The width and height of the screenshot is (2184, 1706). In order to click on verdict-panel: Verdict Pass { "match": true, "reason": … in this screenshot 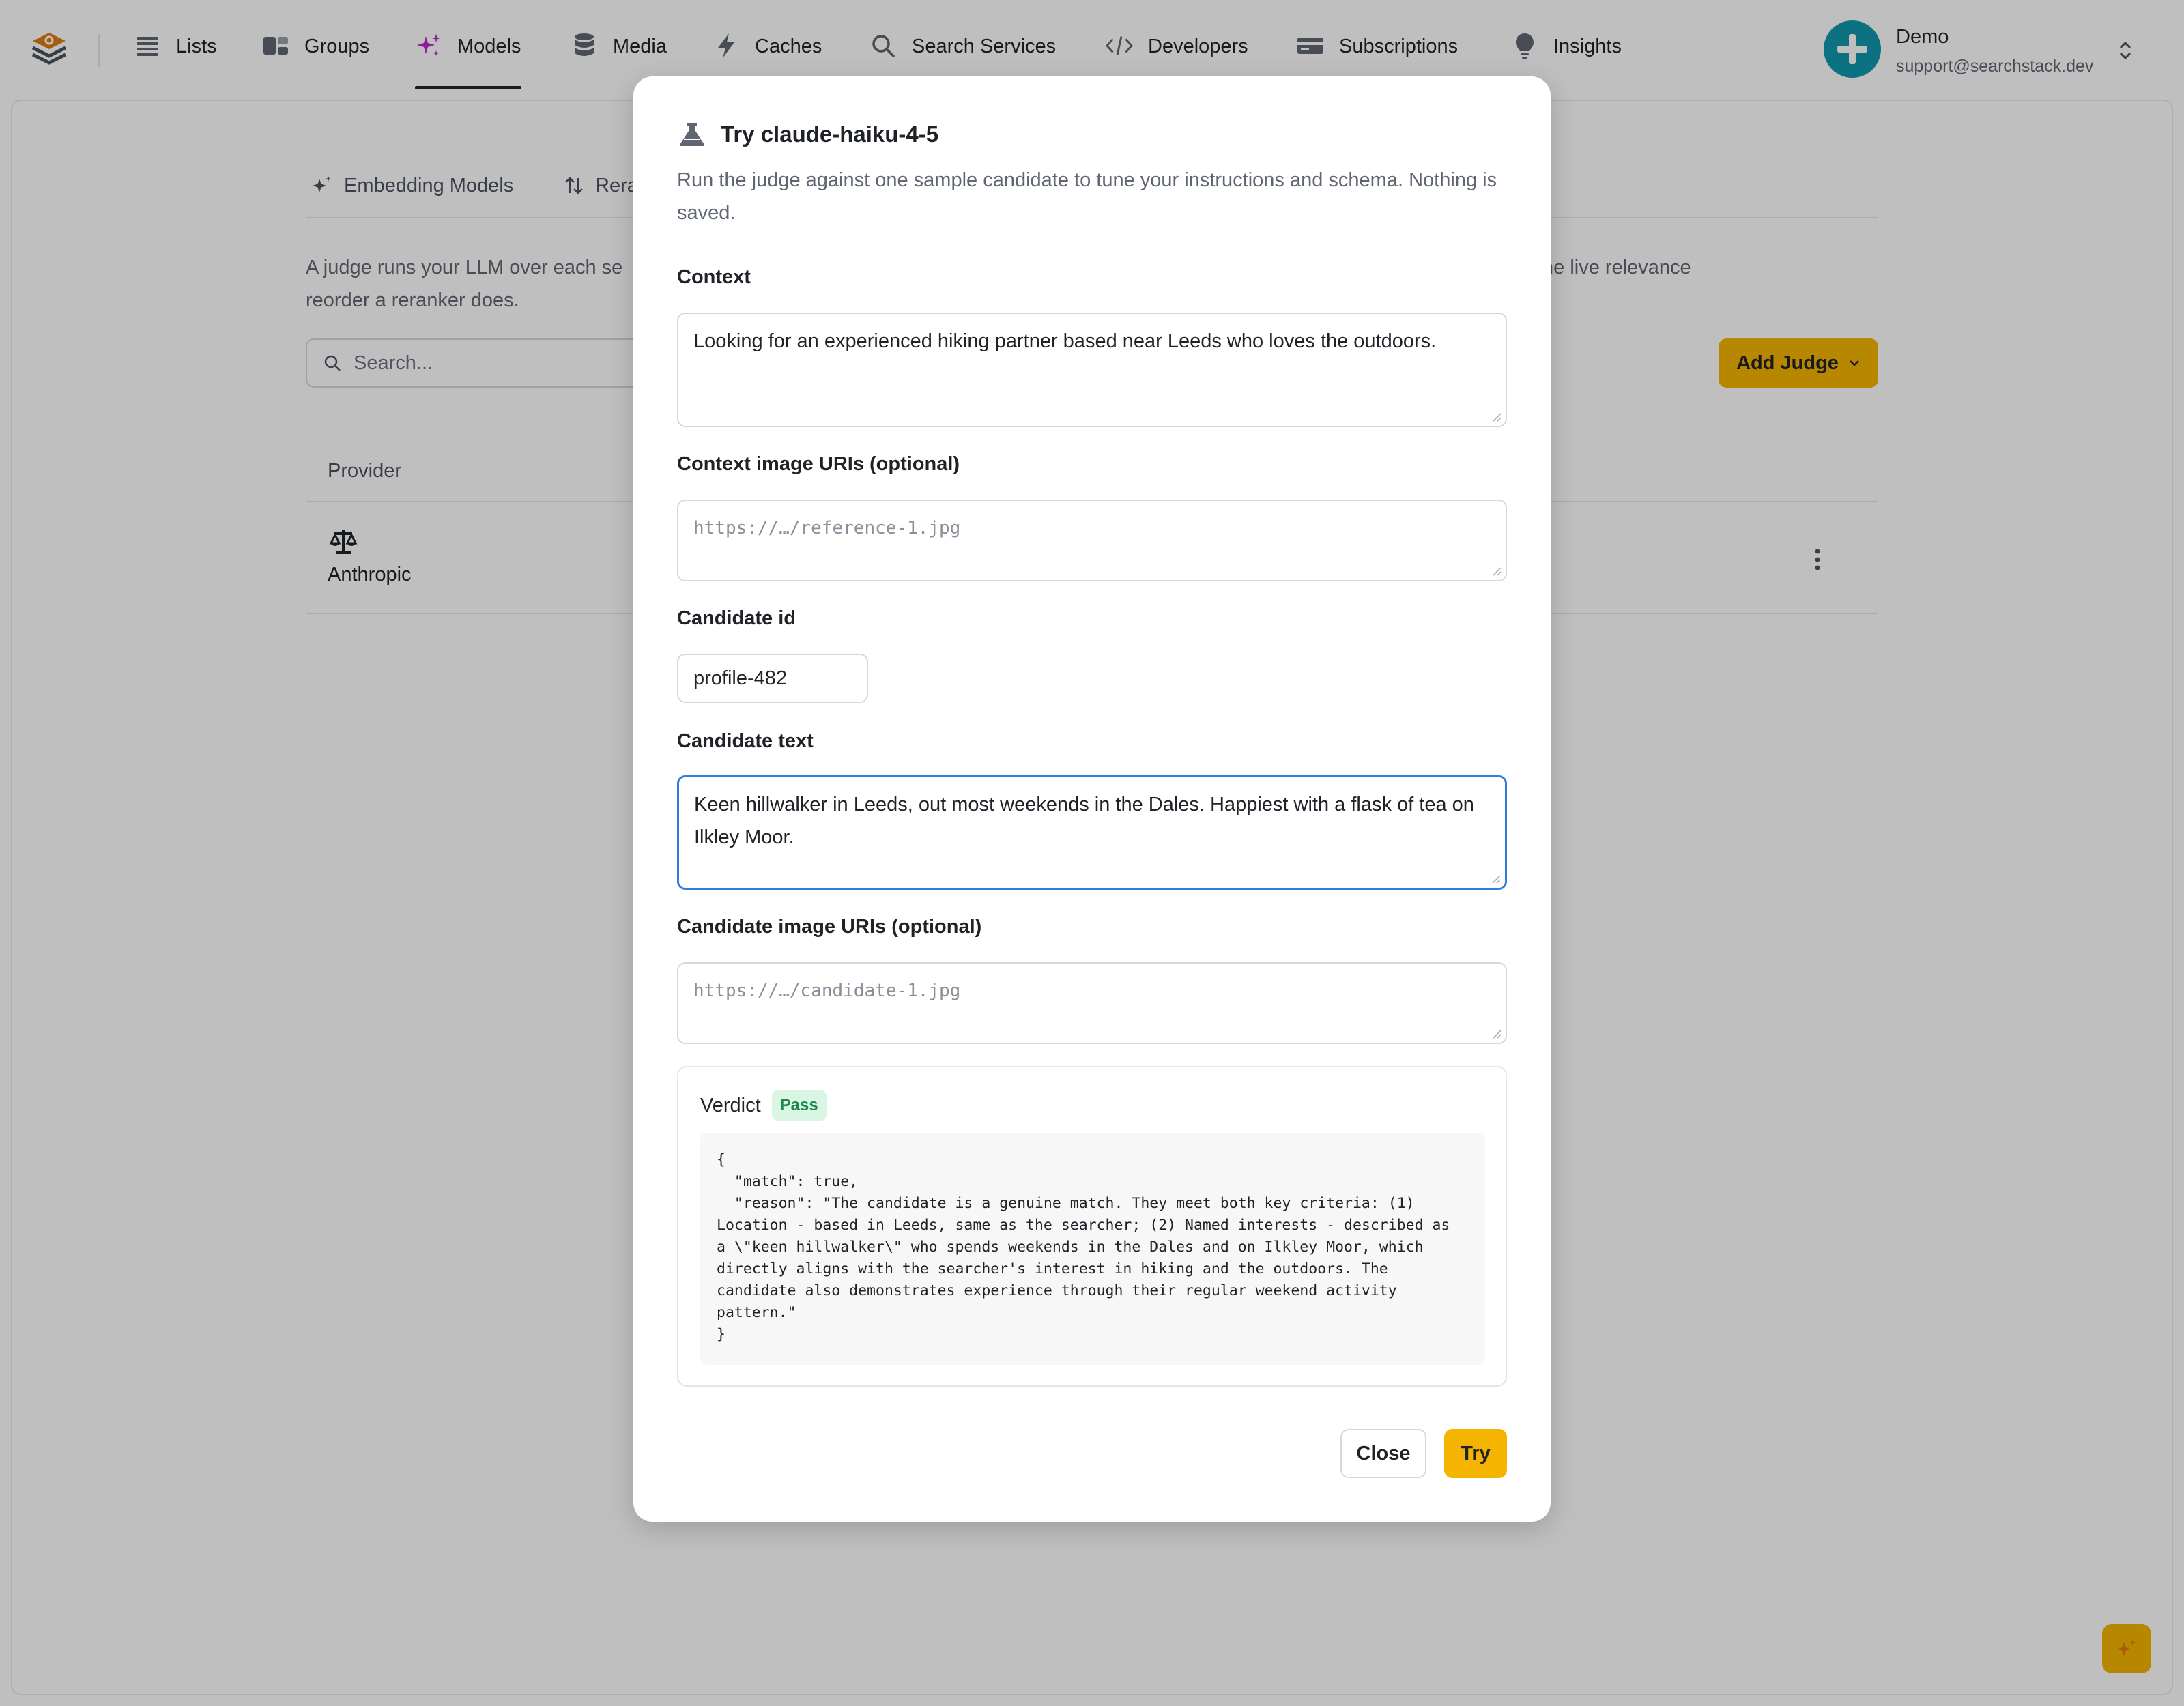, I will do `click(1092, 1226)`.